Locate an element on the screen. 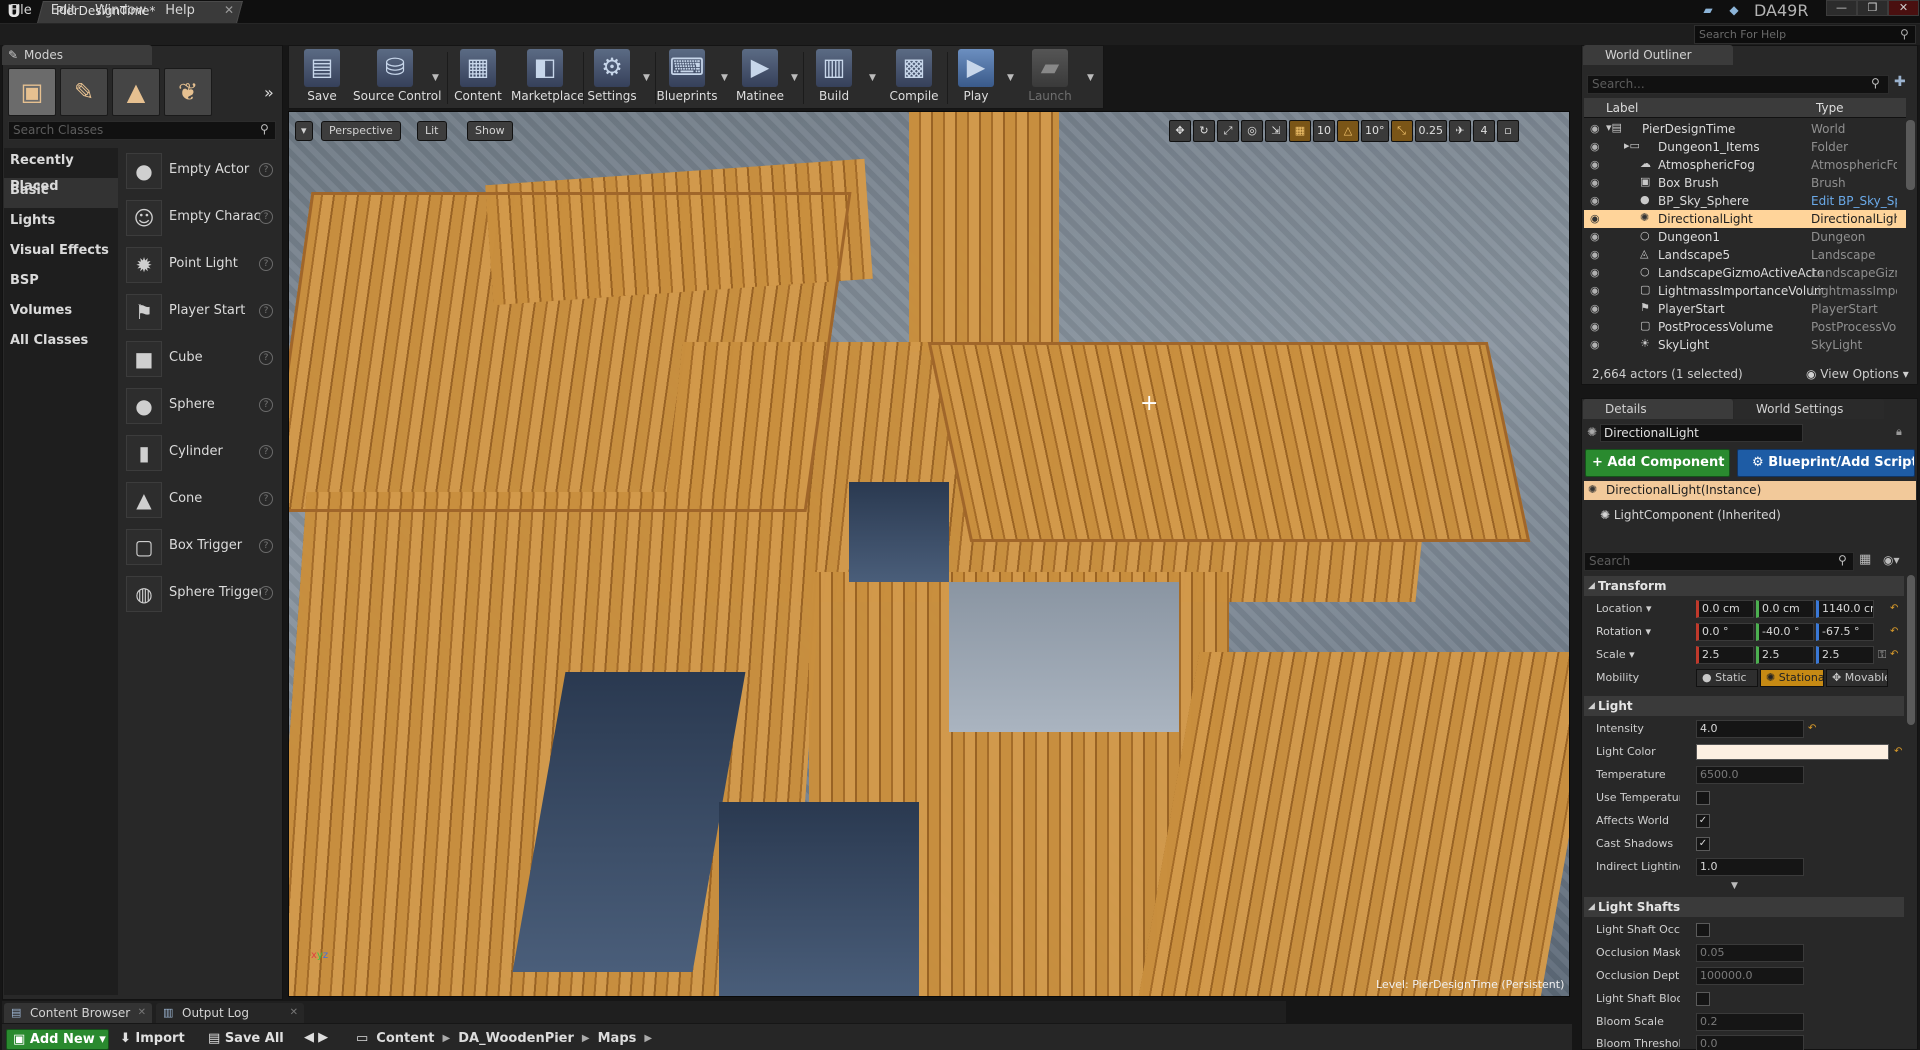 The height and width of the screenshot is (1050, 1920). world-settings-tab: World Settings is located at coordinates (1809, 409).